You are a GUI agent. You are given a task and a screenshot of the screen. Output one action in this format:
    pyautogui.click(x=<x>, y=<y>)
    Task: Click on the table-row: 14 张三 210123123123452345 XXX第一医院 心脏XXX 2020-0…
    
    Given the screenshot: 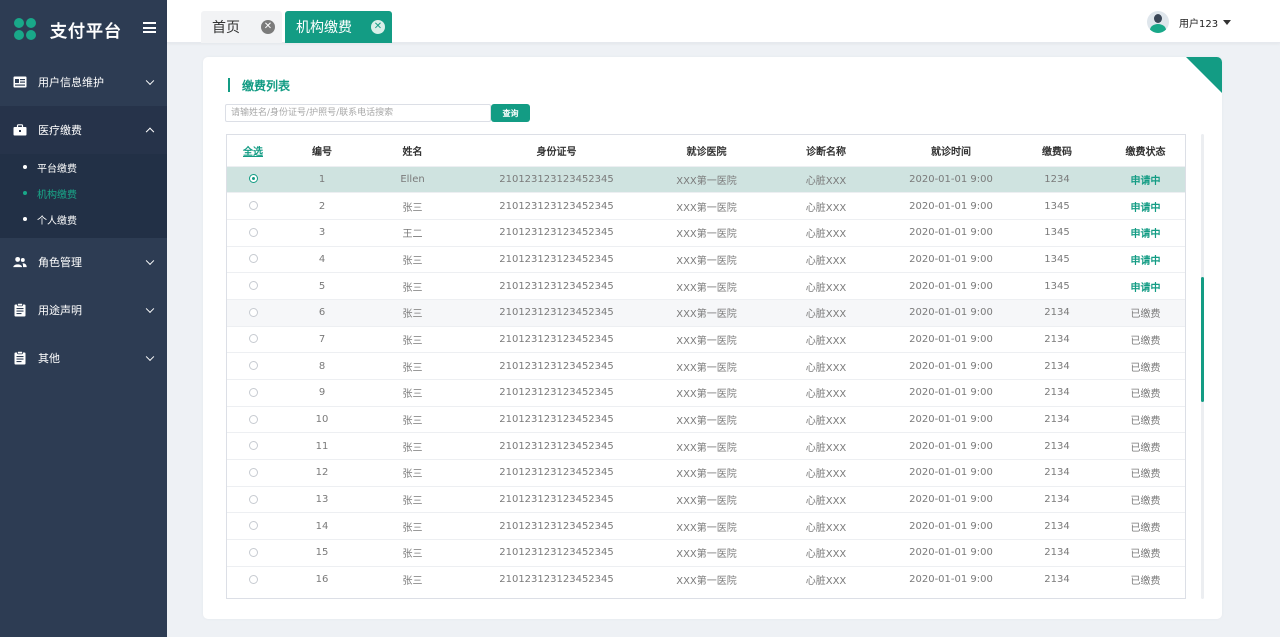 What is the action you would take?
    pyautogui.click(x=706, y=526)
    